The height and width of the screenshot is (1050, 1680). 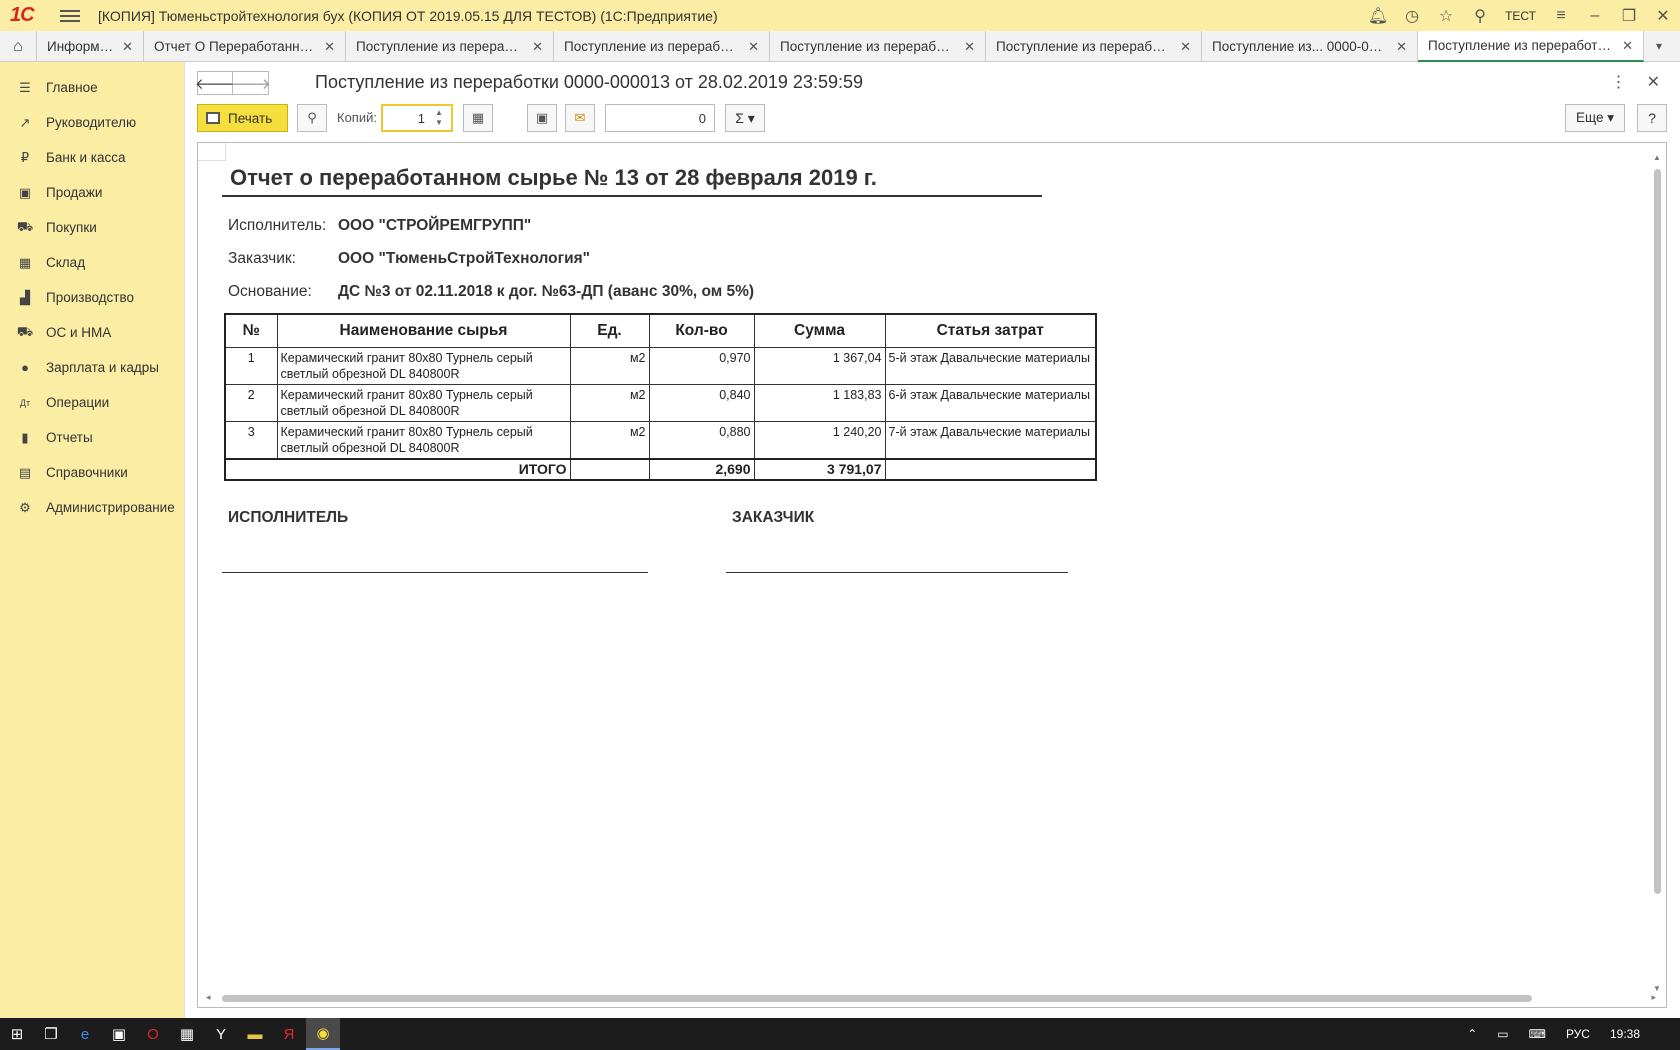 What do you see at coordinates (18, 46) in the screenshot?
I see `home-icon: ⌂` at bounding box center [18, 46].